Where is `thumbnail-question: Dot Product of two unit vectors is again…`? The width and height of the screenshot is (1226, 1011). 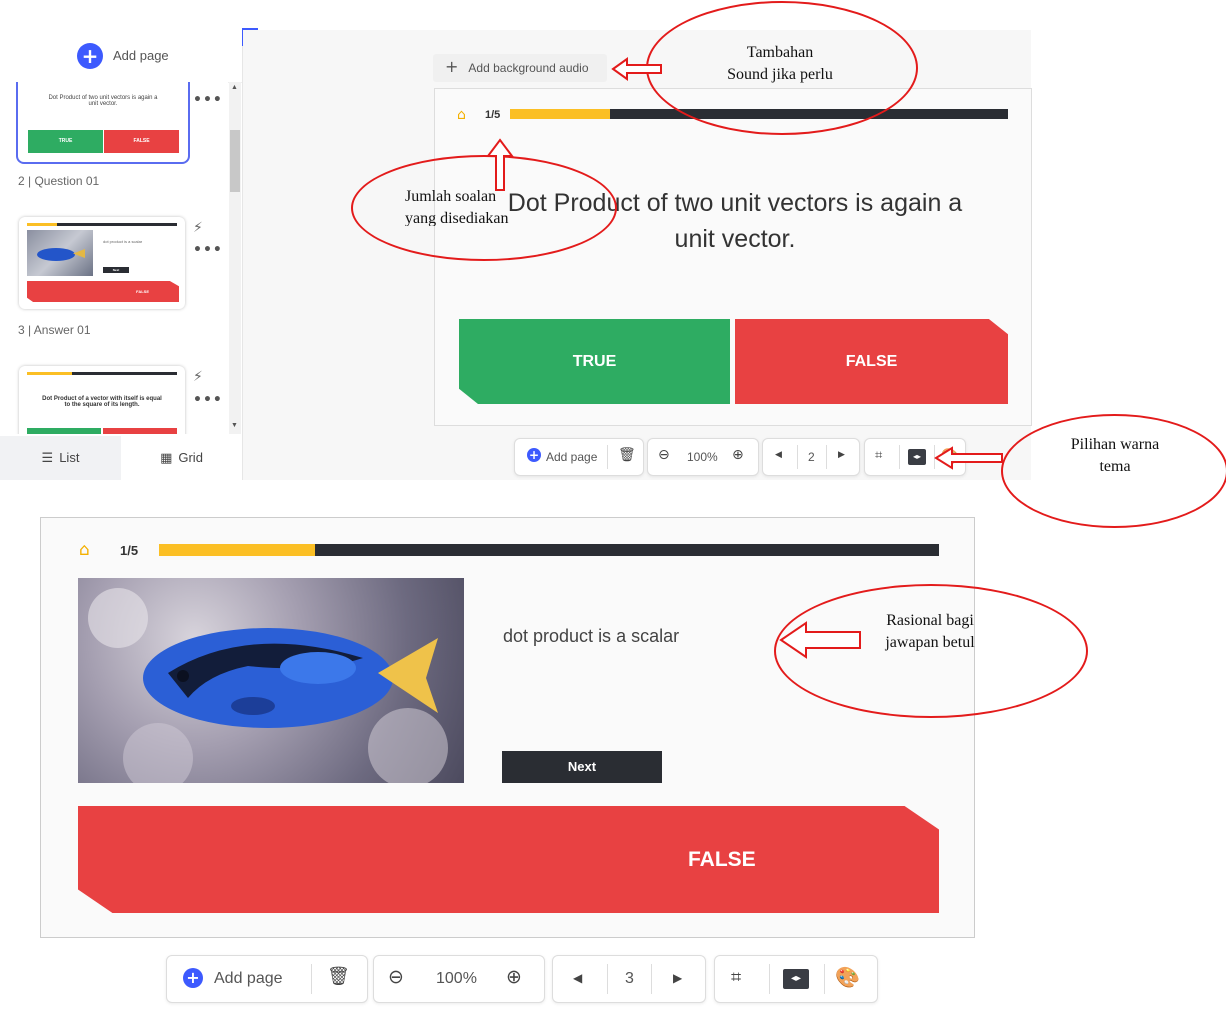
thumbnail-question: Dot Product of two unit vectors is again… is located at coordinates (103, 123).